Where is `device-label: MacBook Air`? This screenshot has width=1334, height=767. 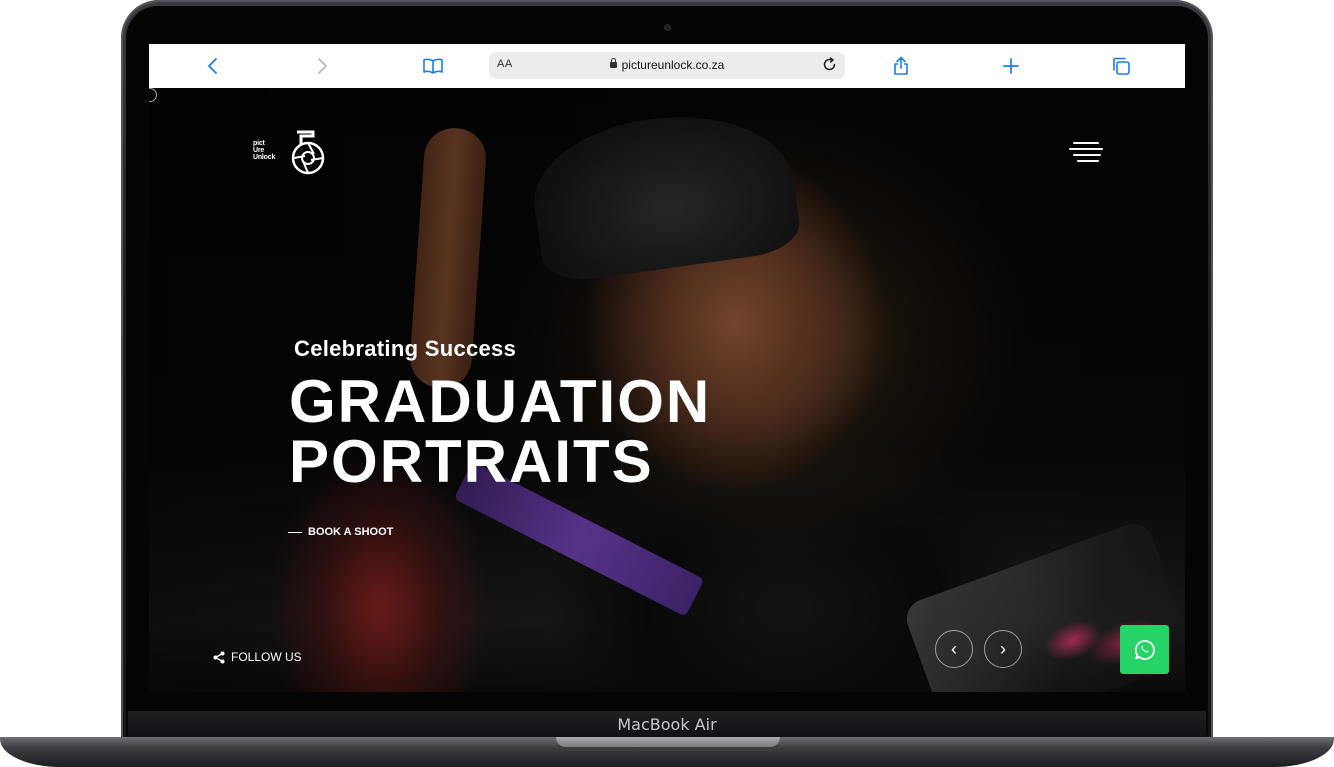
device-label: MacBook Air is located at coordinates (667, 724).